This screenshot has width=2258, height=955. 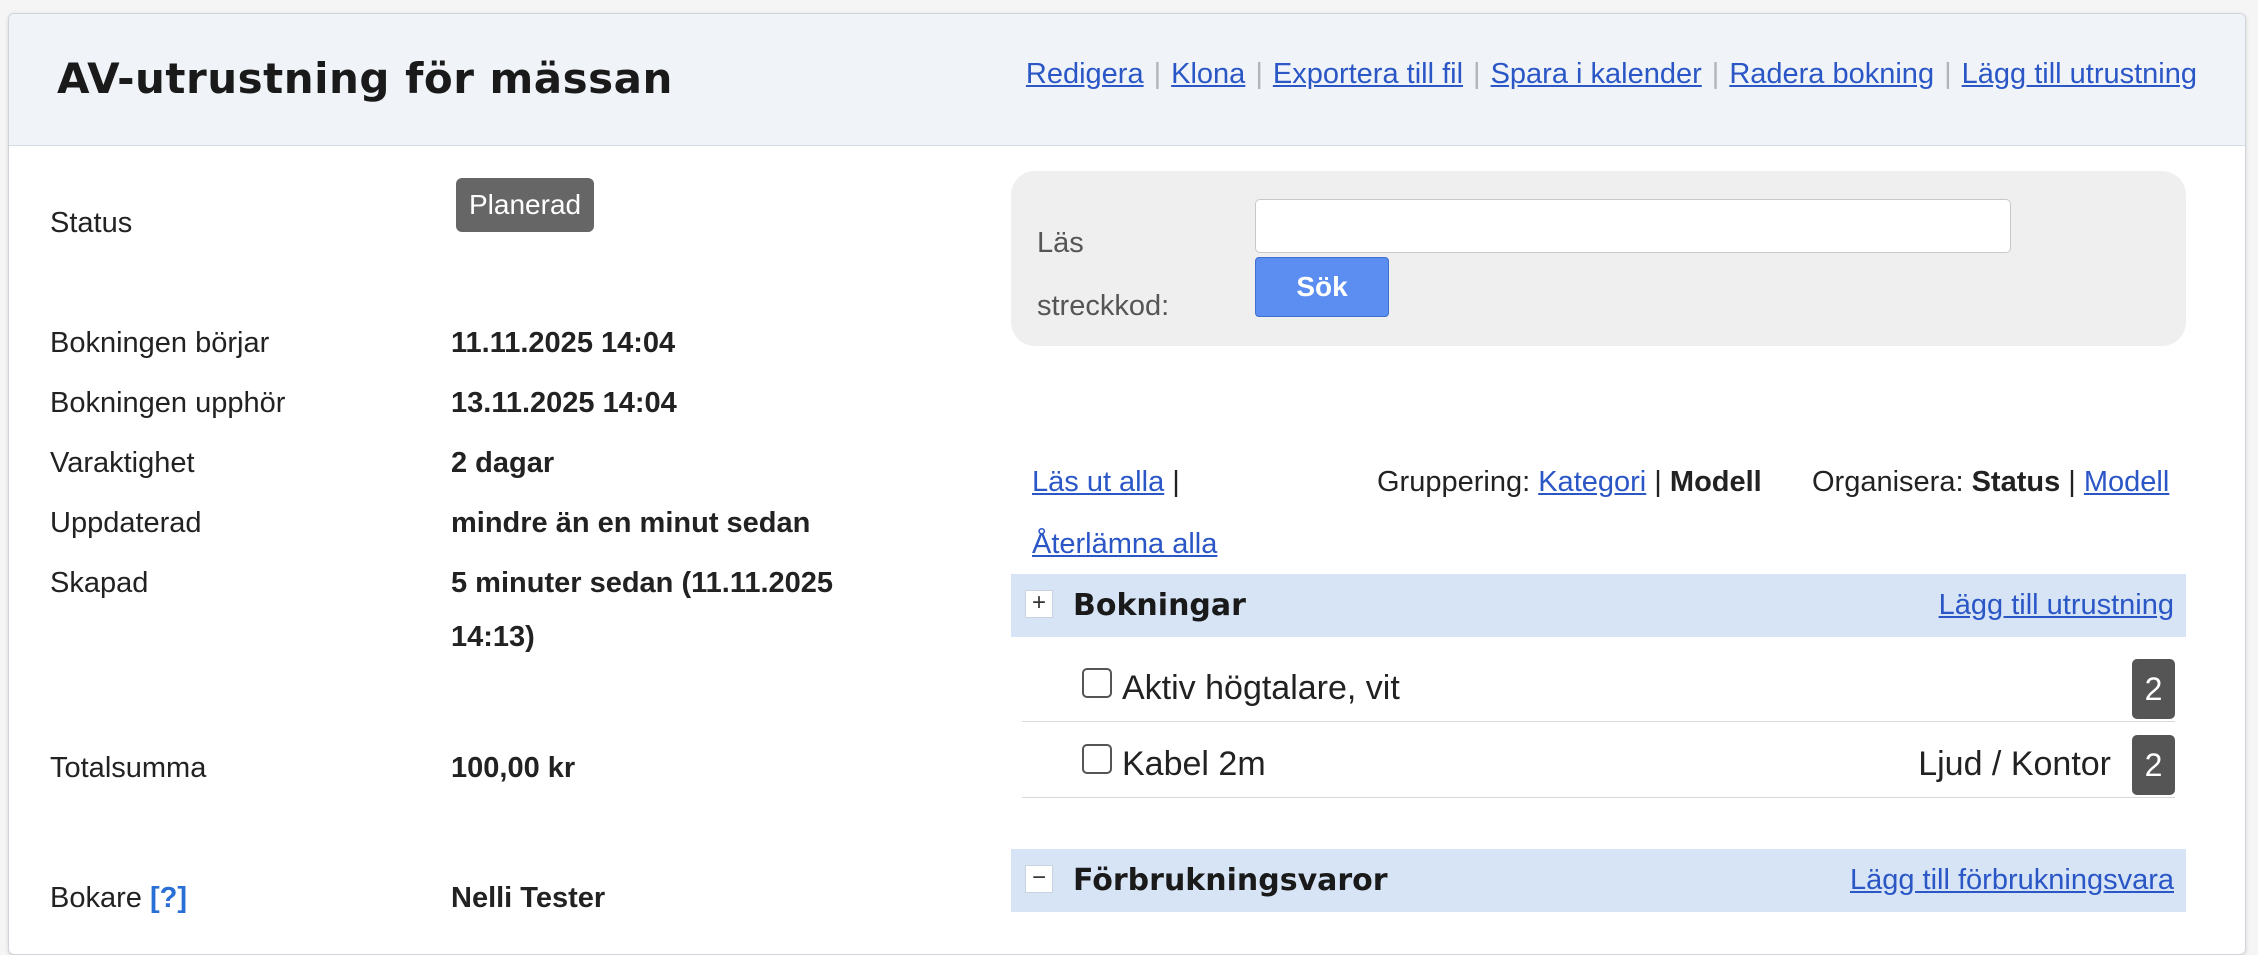 What do you see at coordinates (1598, 759) in the screenshot?
I see `list-item: Kabel 2m Ljud / Kontor 2` at bounding box center [1598, 759].